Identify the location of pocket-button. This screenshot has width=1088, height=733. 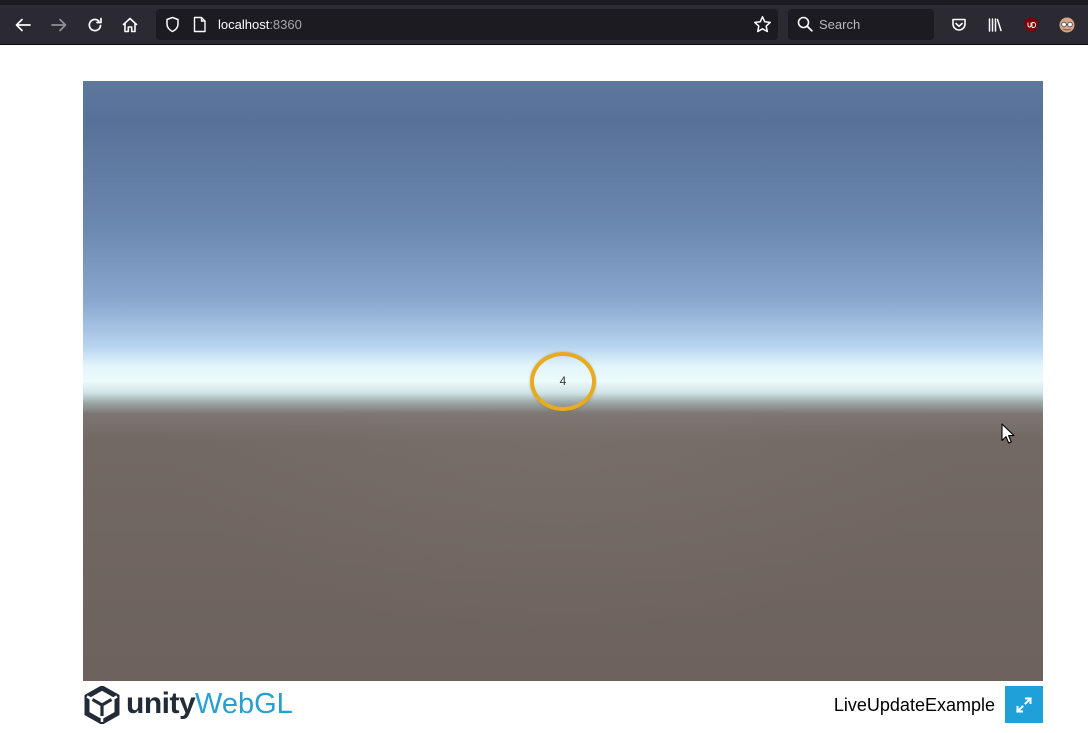
(959, 25).